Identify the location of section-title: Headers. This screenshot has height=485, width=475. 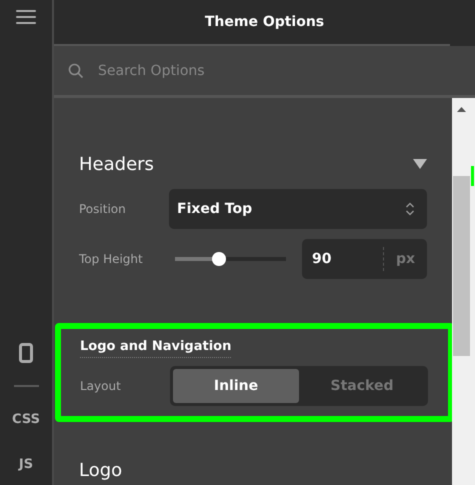
(116, 164).